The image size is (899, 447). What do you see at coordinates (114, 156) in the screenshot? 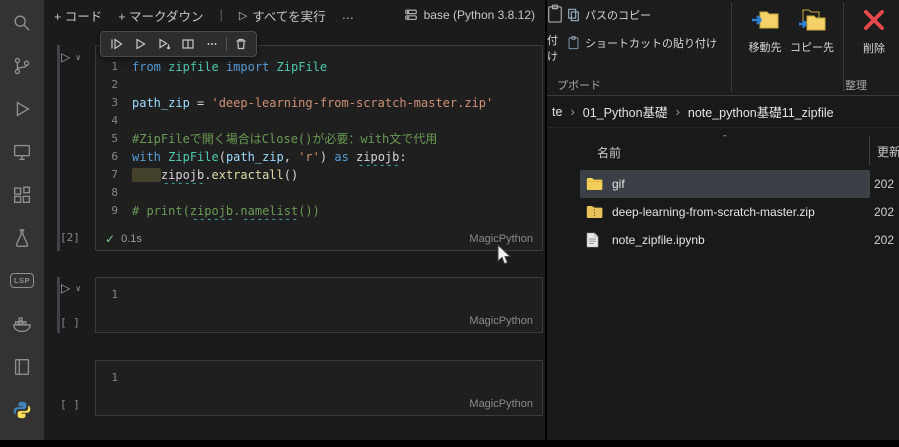
I see `line-number: 6` at bounding box center [114, 156].